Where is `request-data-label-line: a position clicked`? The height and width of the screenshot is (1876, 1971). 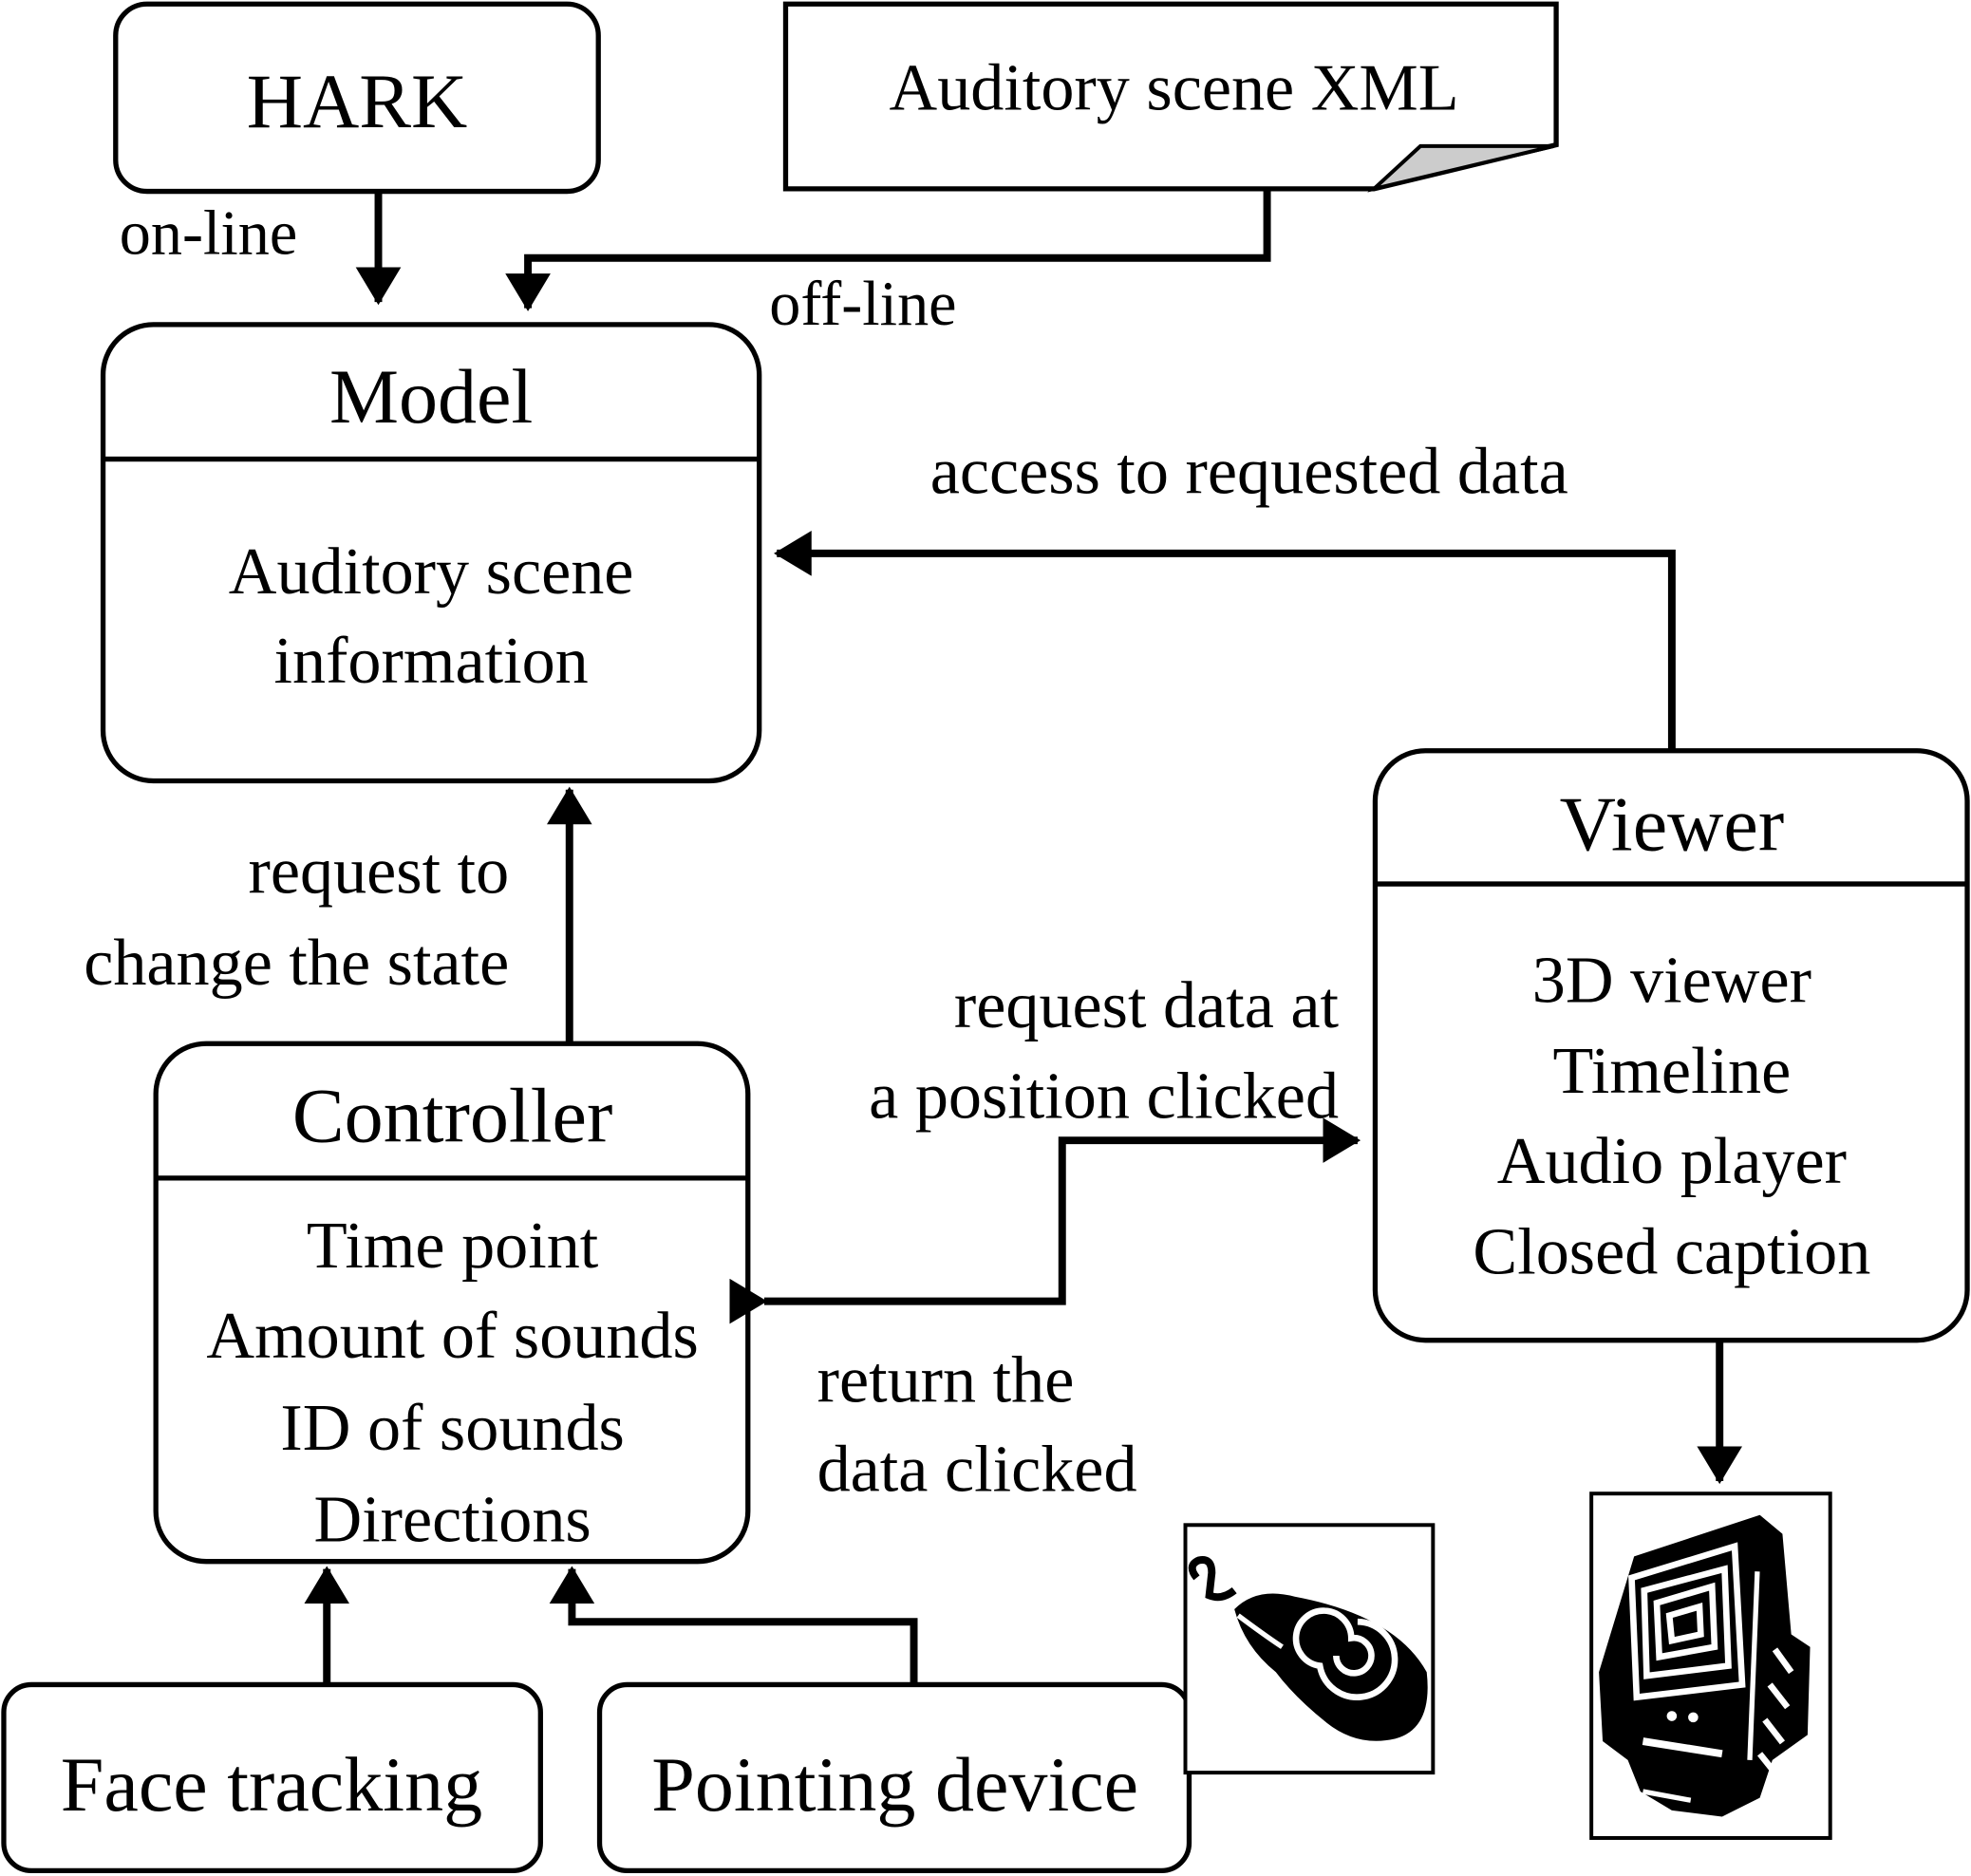 request-data-label-line: a position clicked is located at coordinates (1104, 1096).